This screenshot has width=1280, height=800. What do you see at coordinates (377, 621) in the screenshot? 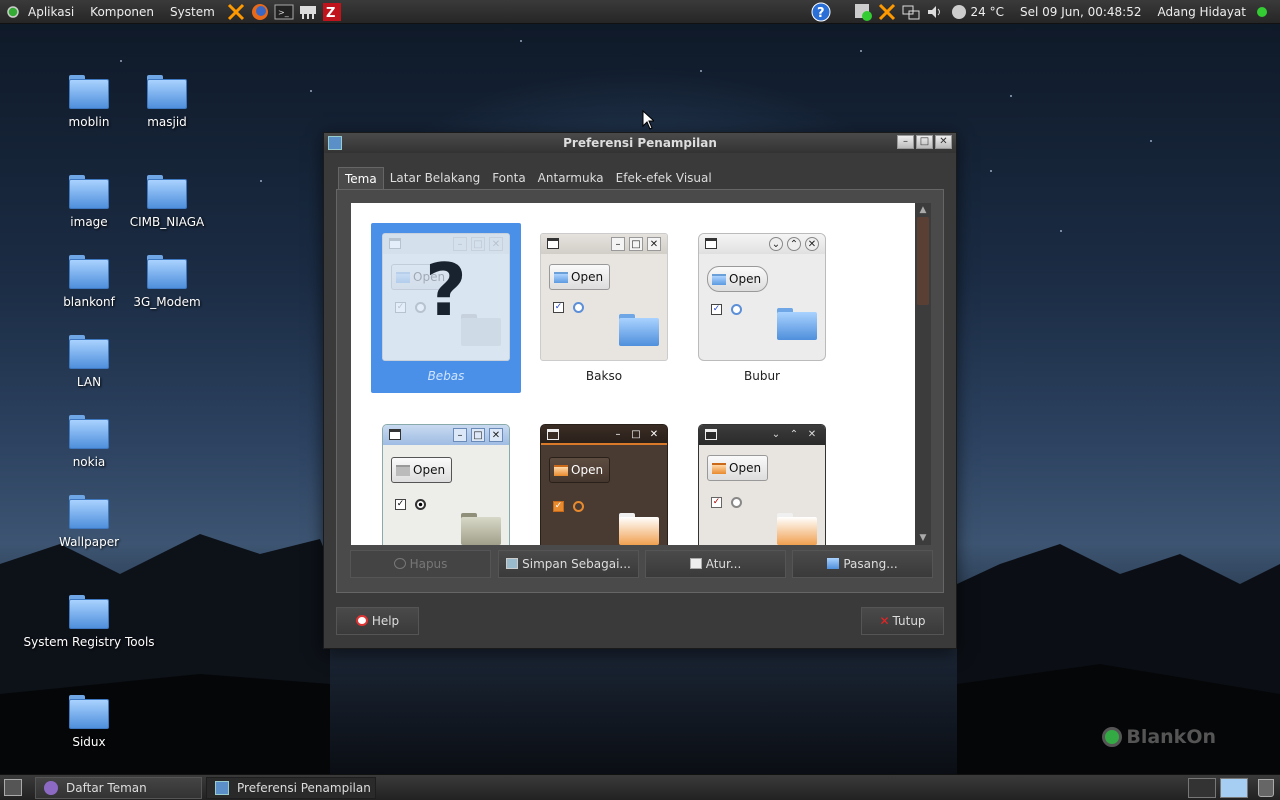
I see `help-button: Help` at bounding box center [377, 621].